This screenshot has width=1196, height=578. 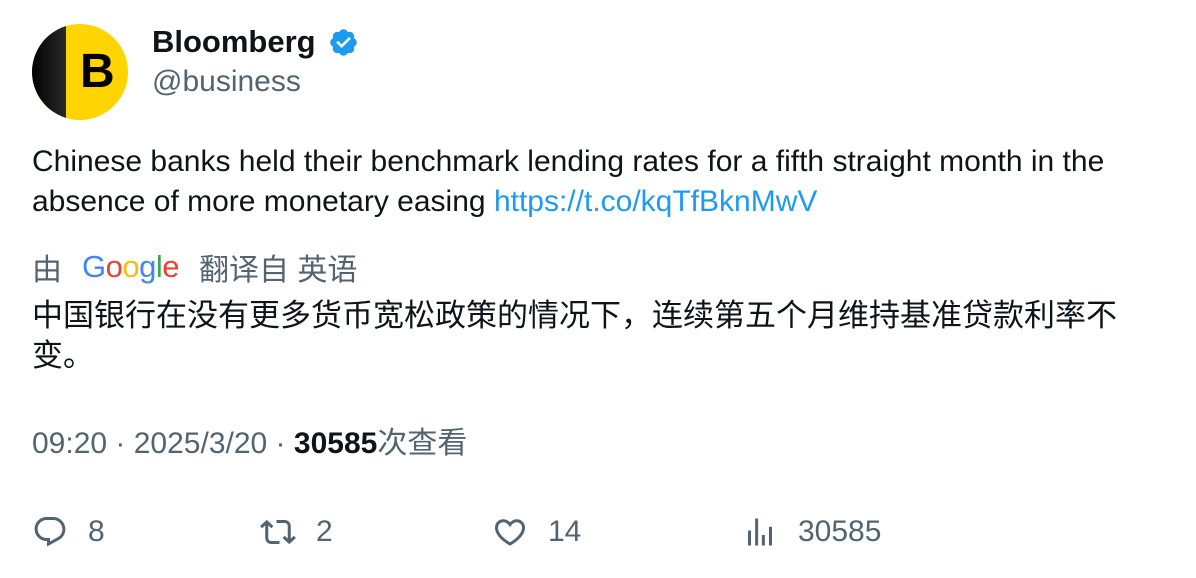 What do you see at coordinates (226, 82) in the screenshot?
I see `author-handle: @business` at bounding box center [226, 82].